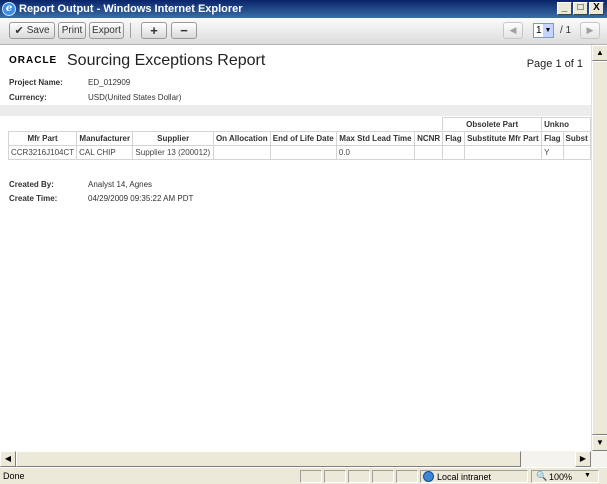  What do you see at coordinates (375, 152) in the screenshot?
I see `cell-max-std-lead-time: 0.0` at bounding box center [375, 152].